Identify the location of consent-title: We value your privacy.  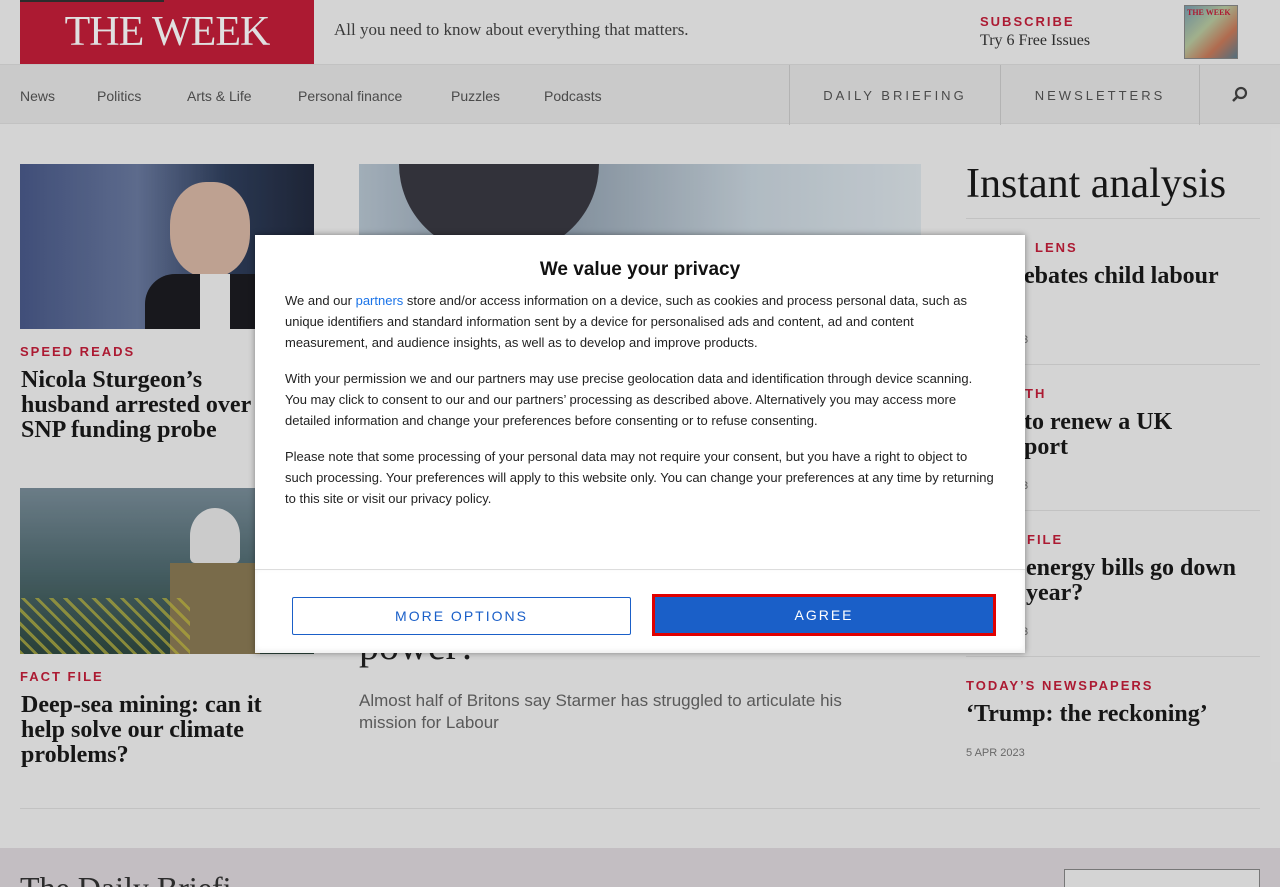
(640, 269).